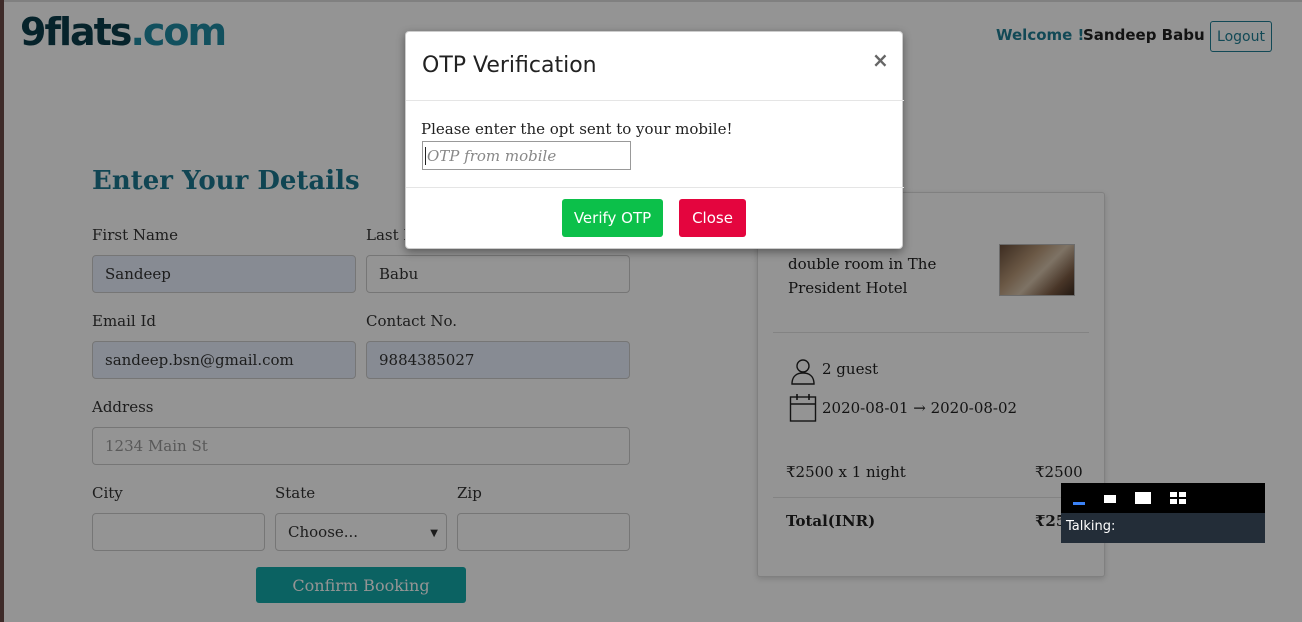 This screenshot has height=622, width=1302. Describe the element at coordinates (1163, 498) in the screenshot. I see `talk-toolbar` at that location.